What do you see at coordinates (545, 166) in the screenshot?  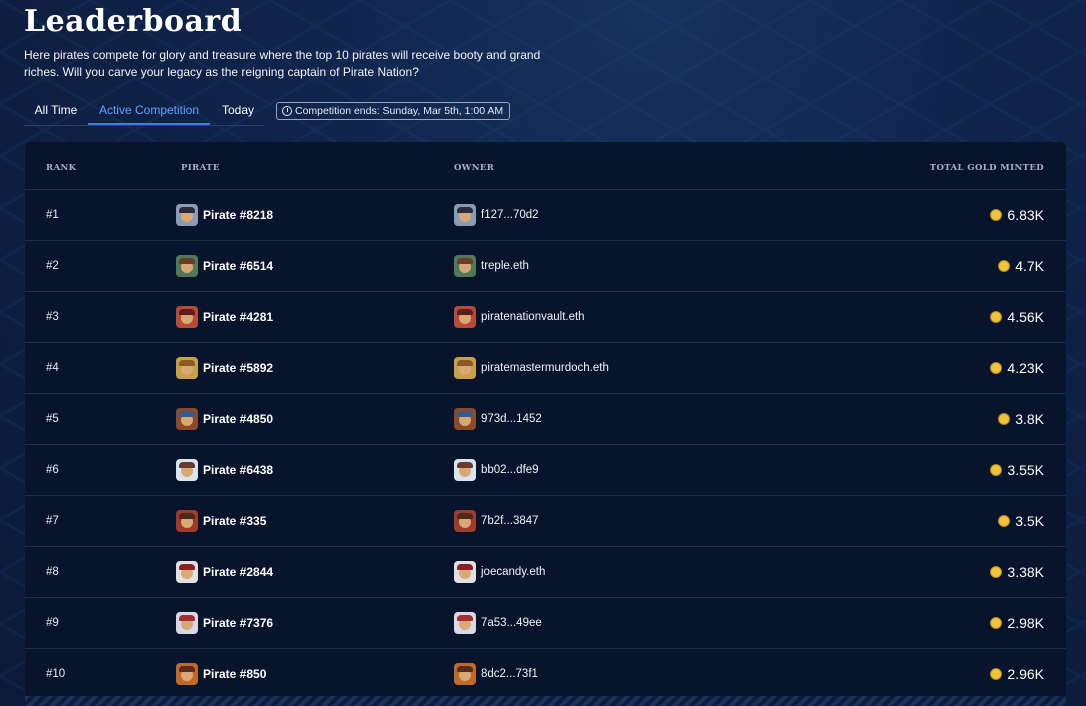 I see `table-header: RANK PIRATE OWNER TOTAL GOLD MINTED` at bounding box center [545, 166].